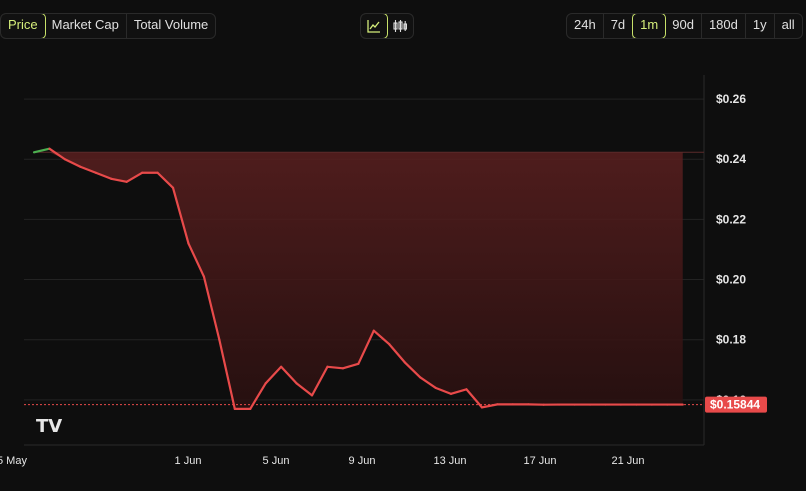 The width and height of the screenshot is (806, 491). What do you see at coordinates (731, 99) in the screenshot?
I see `y-tick-label: $0.26` at bounding box center [731, 99].